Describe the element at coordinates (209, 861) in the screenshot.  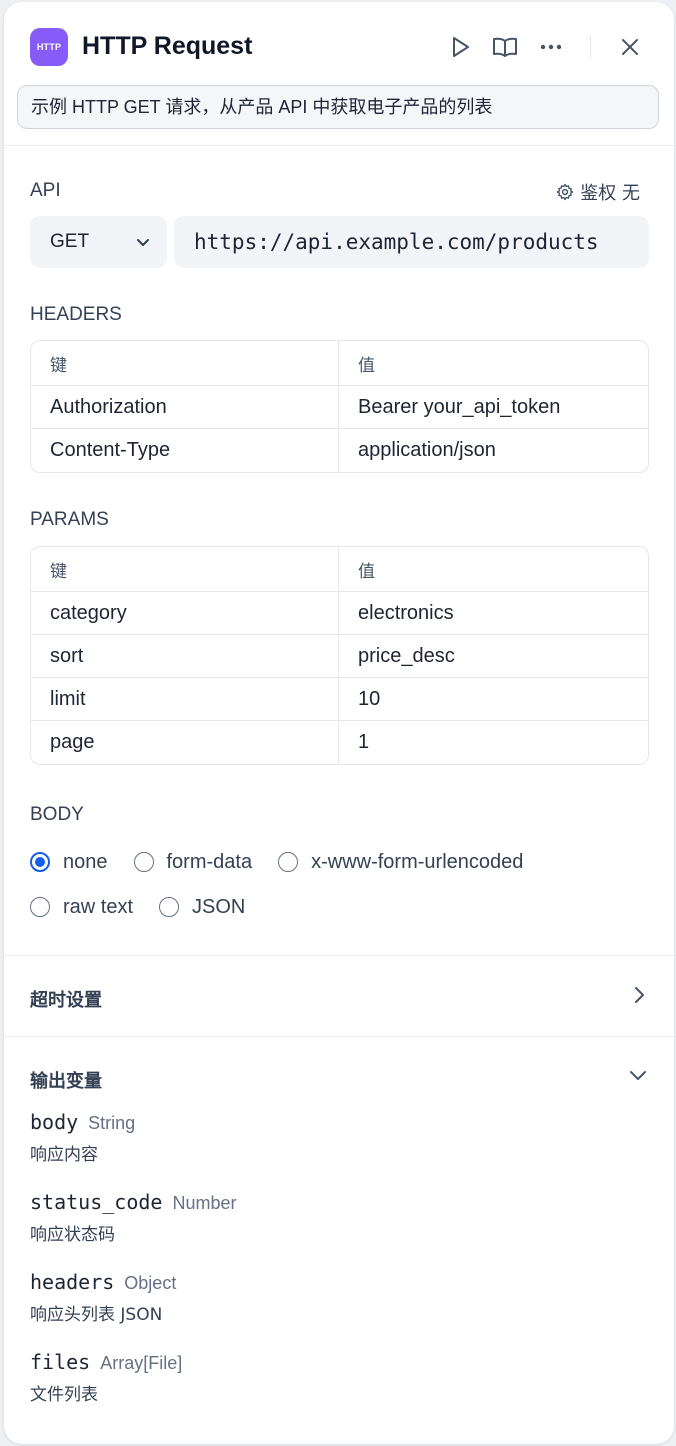
I see `radio-label: form-data` at that location.